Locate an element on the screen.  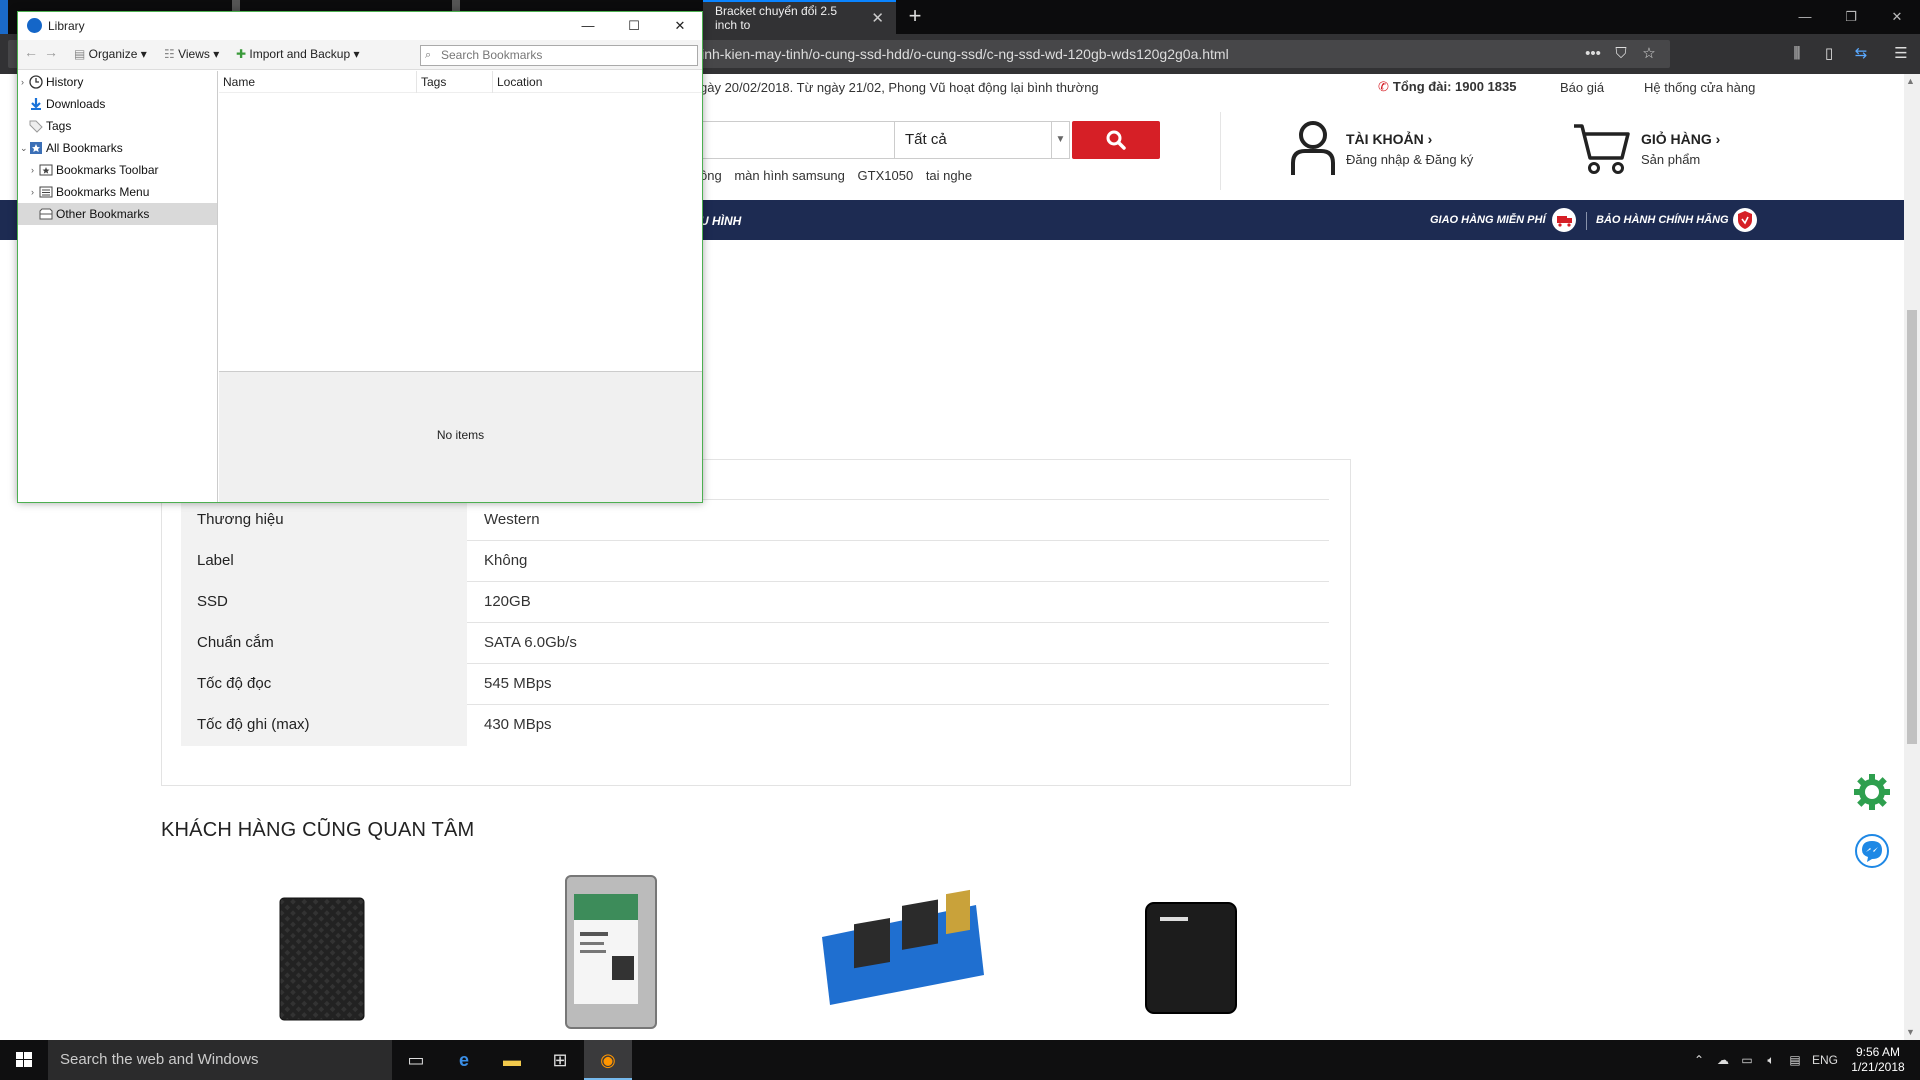
hot-keyword: GTX1050 is located at coordinates (886, 175).